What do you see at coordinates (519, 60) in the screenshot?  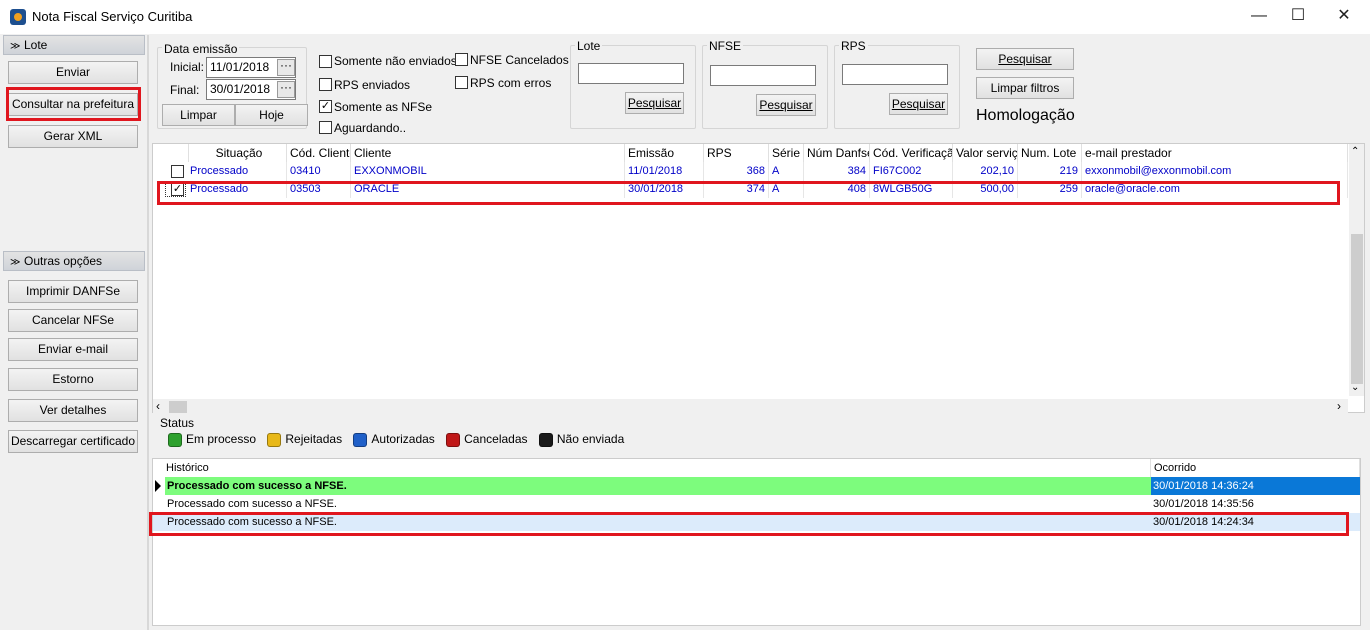 I see `nfse-cancelados-label: NFSE Cancelados` at bounding box center [519, 60].